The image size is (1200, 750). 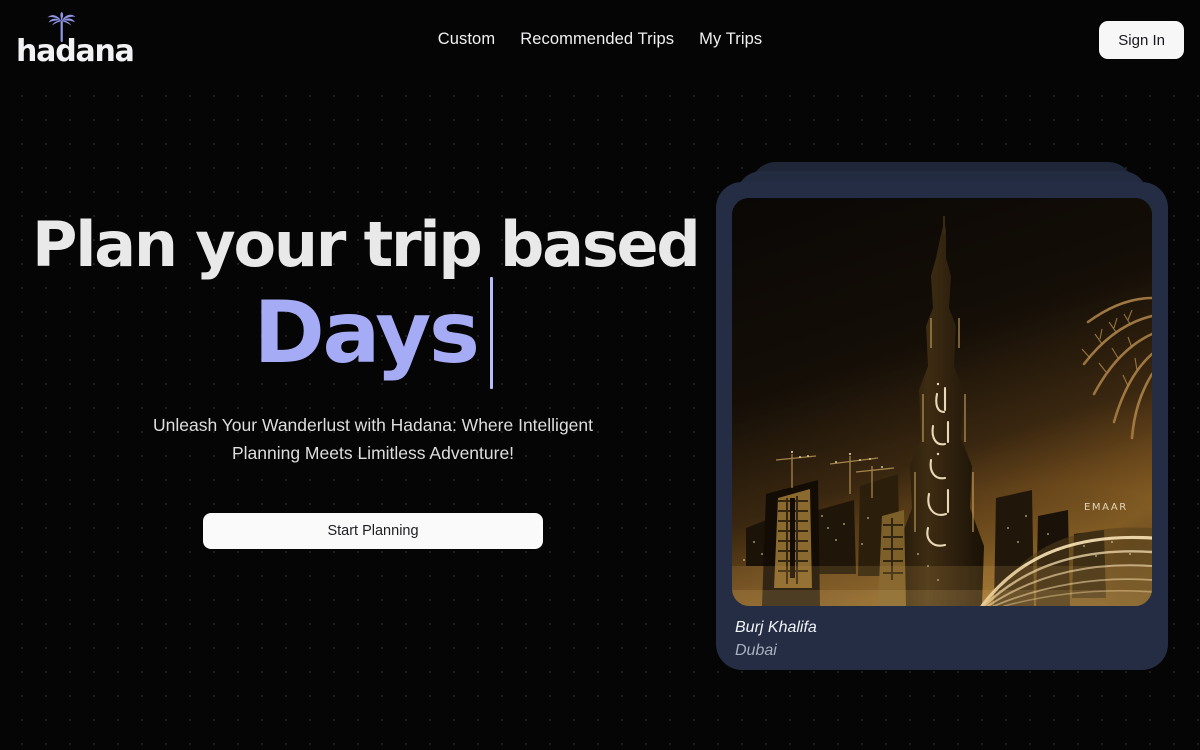 I want to click on nav-item-custom: Custom, so click(x=466, y=39).